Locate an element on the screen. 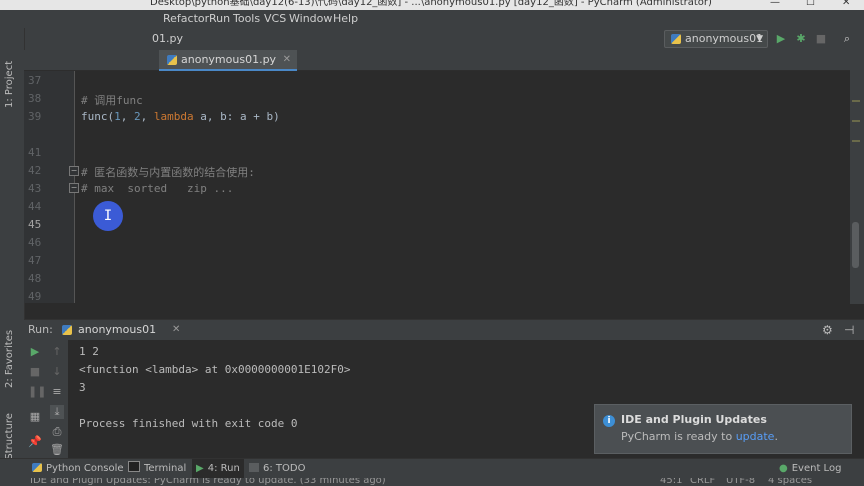 The image size is (864, 486). code-line-38: # 调用func is located at coordinates (112, 100).